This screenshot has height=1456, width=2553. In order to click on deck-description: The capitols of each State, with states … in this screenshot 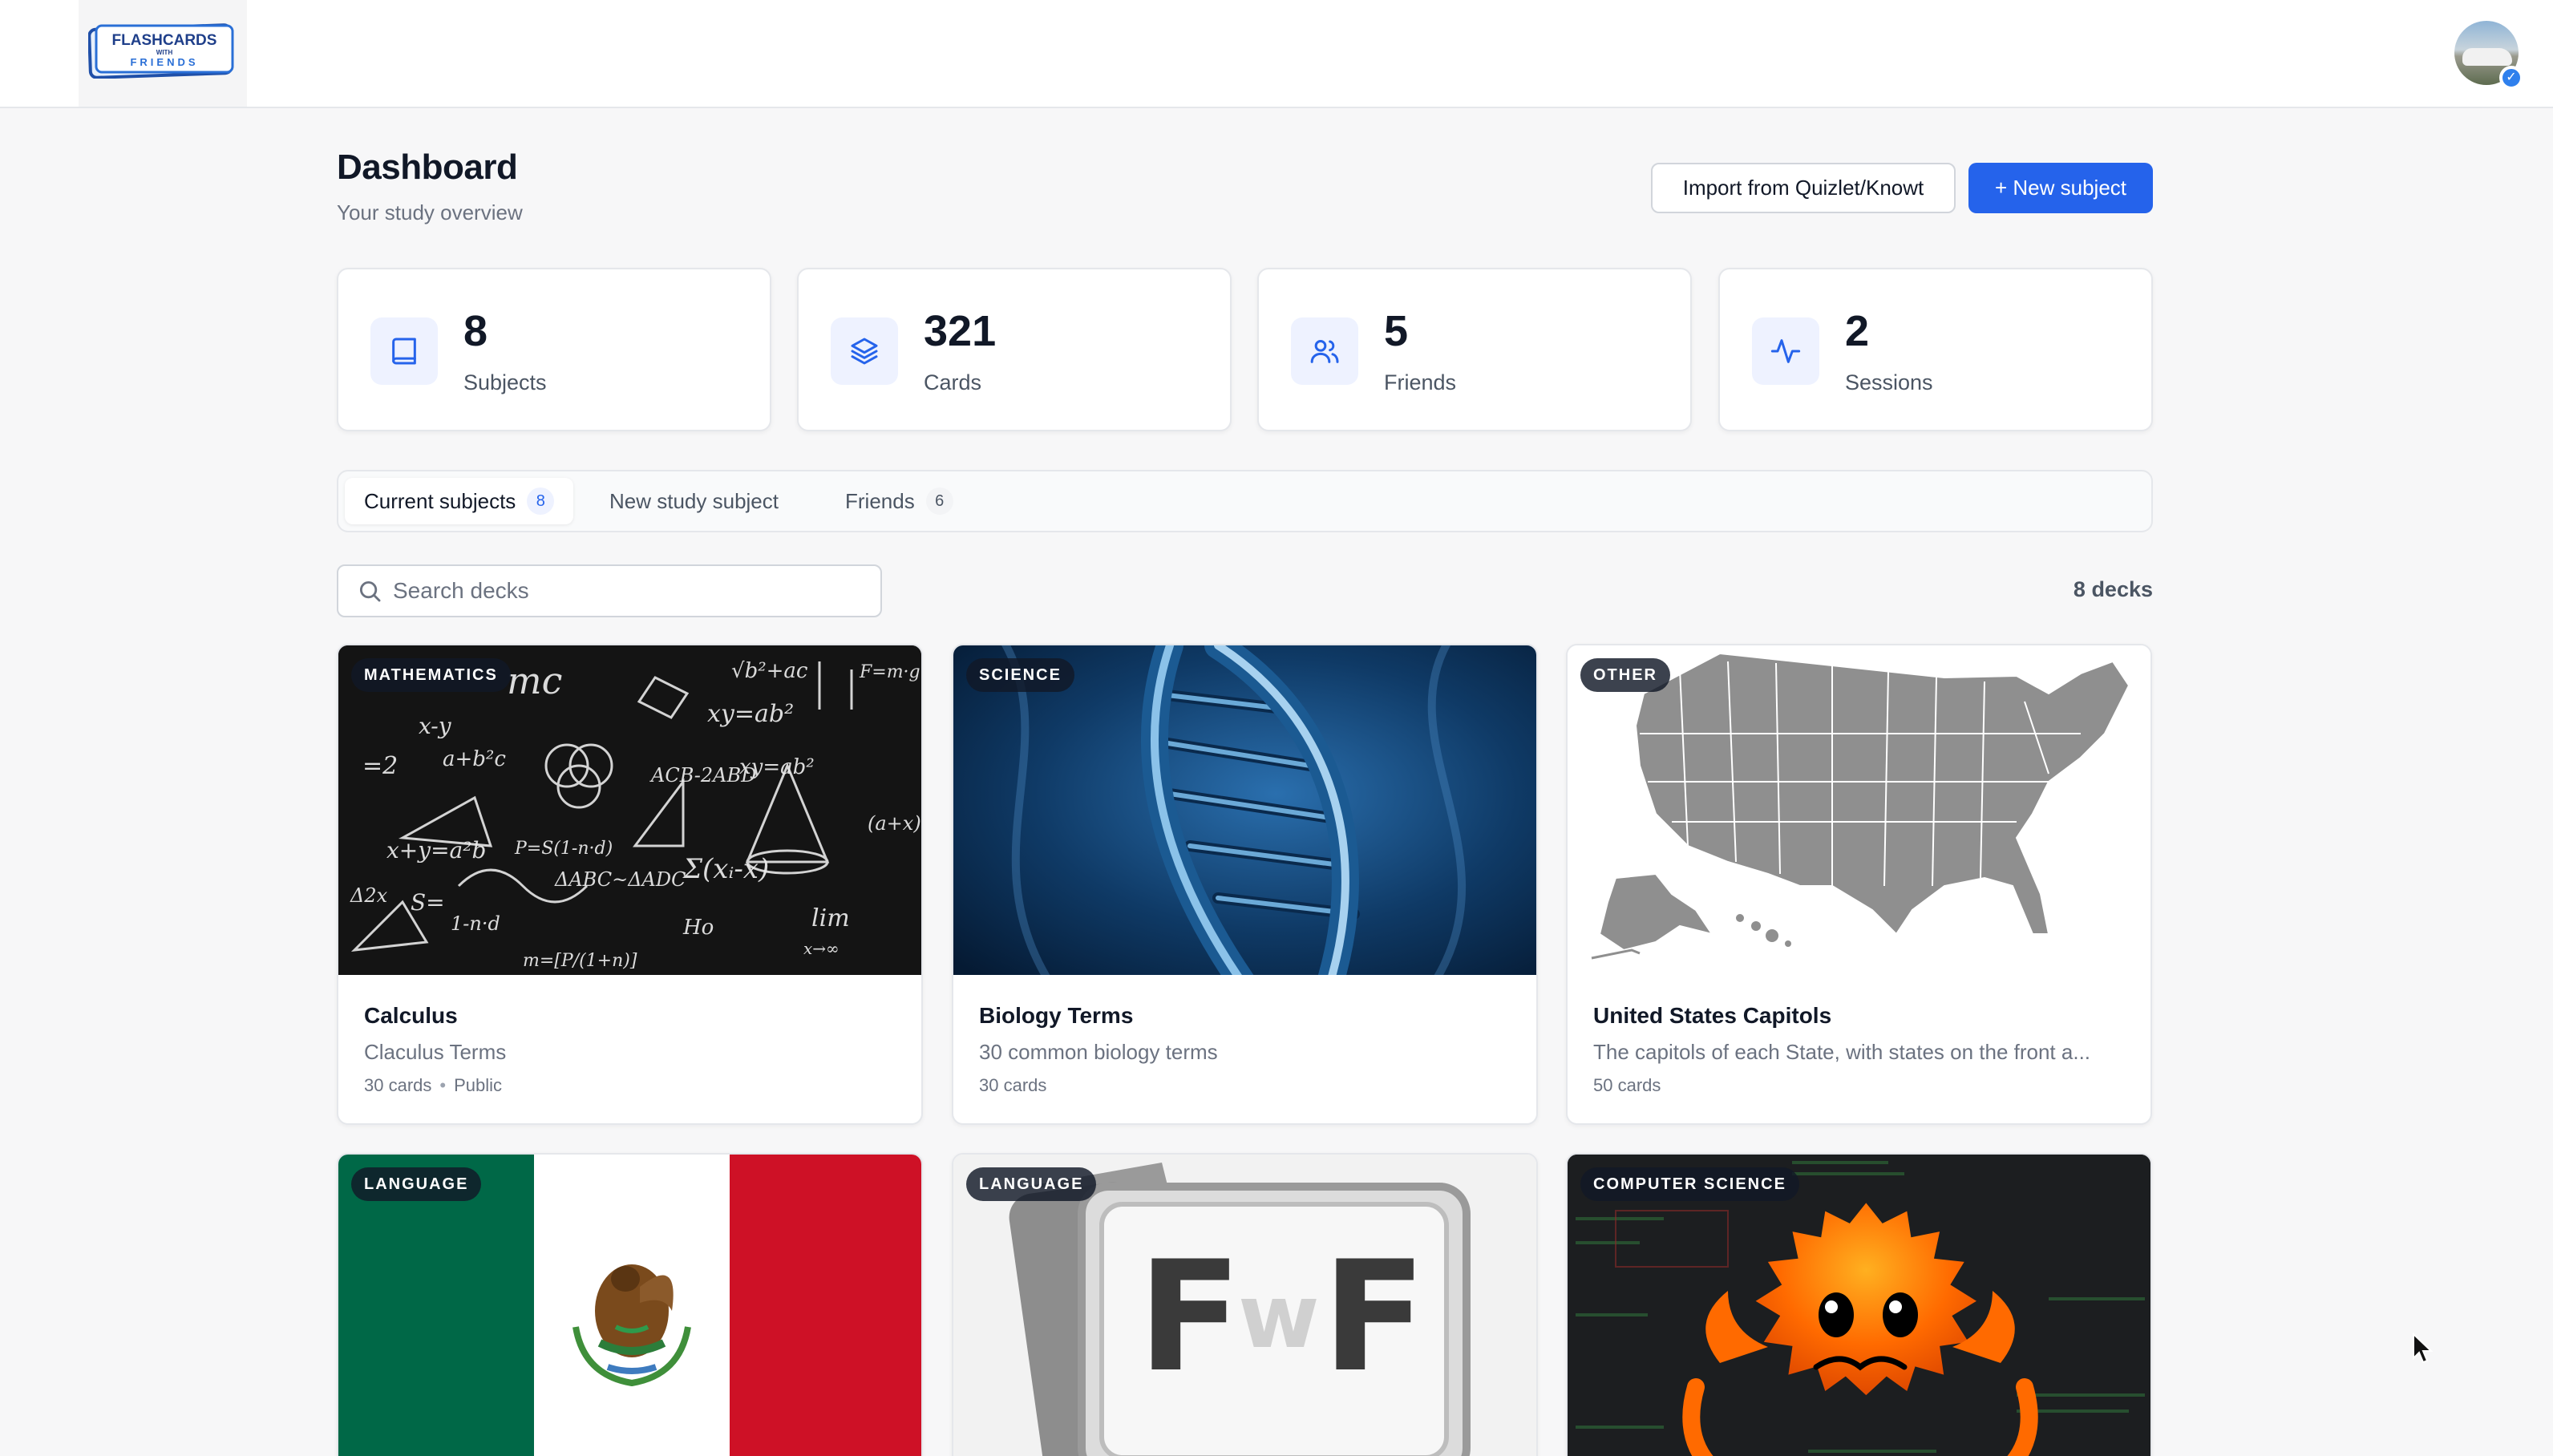, I will do `click(1842, 1052)`.